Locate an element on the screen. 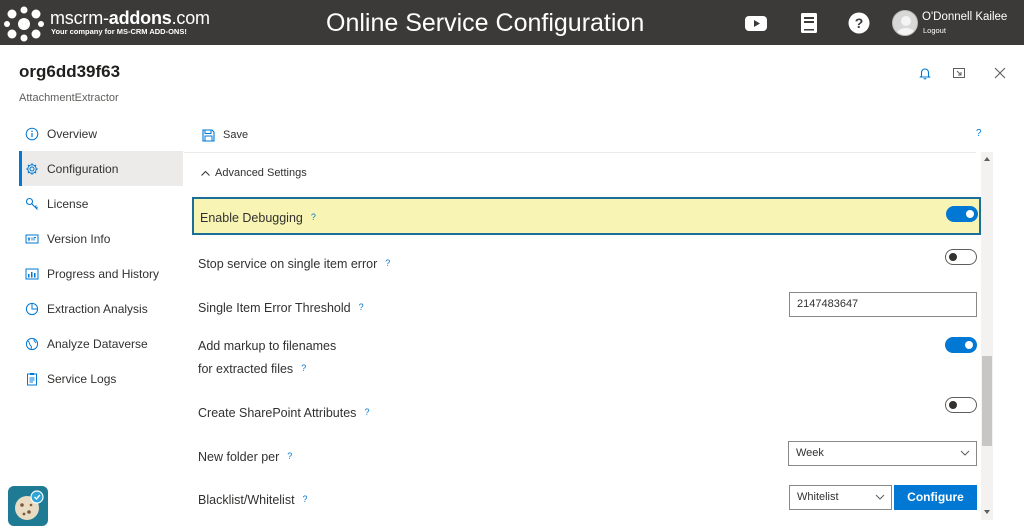  help-icon: ? is located at coordinates (859, 23).